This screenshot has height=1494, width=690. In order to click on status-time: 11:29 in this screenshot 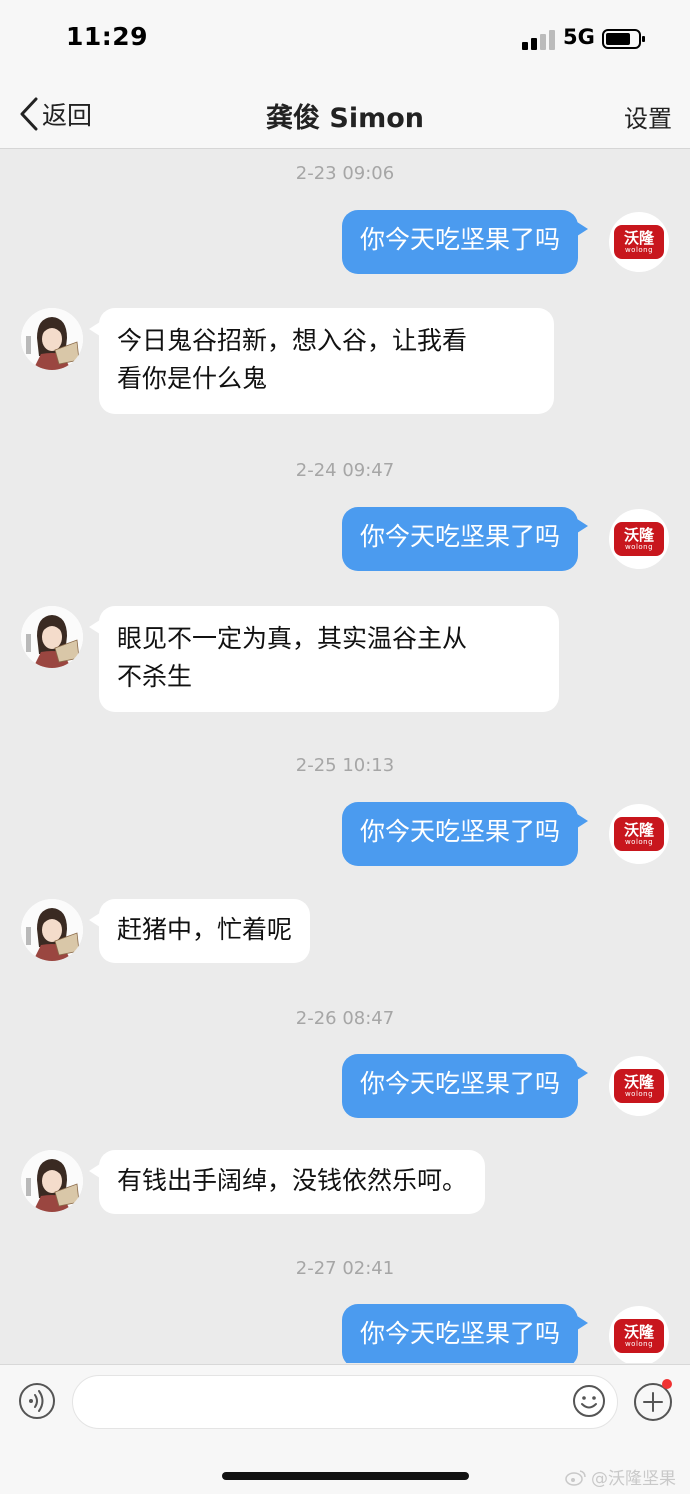, I will do `click(107, 36)`.